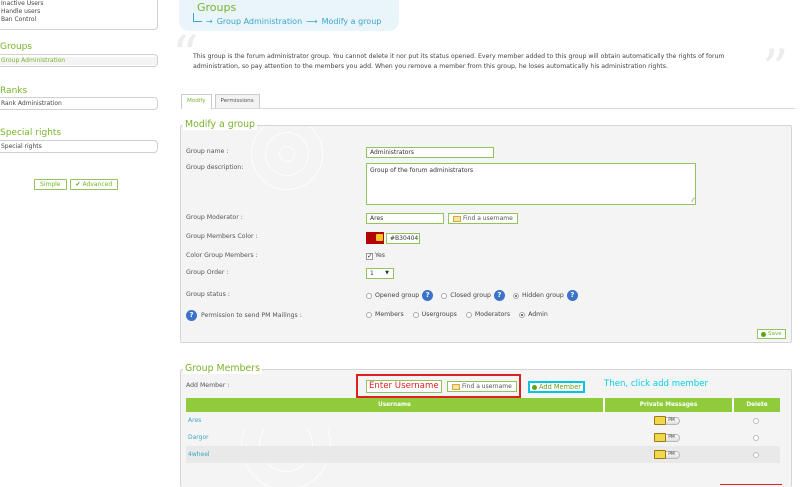 Image resolution: width=800 pixels, height=487 pixels. Describe the element at coordinates (375, 256) in the screenshot. I see `color-members-value-wrap: ✓ Yes` at that location.